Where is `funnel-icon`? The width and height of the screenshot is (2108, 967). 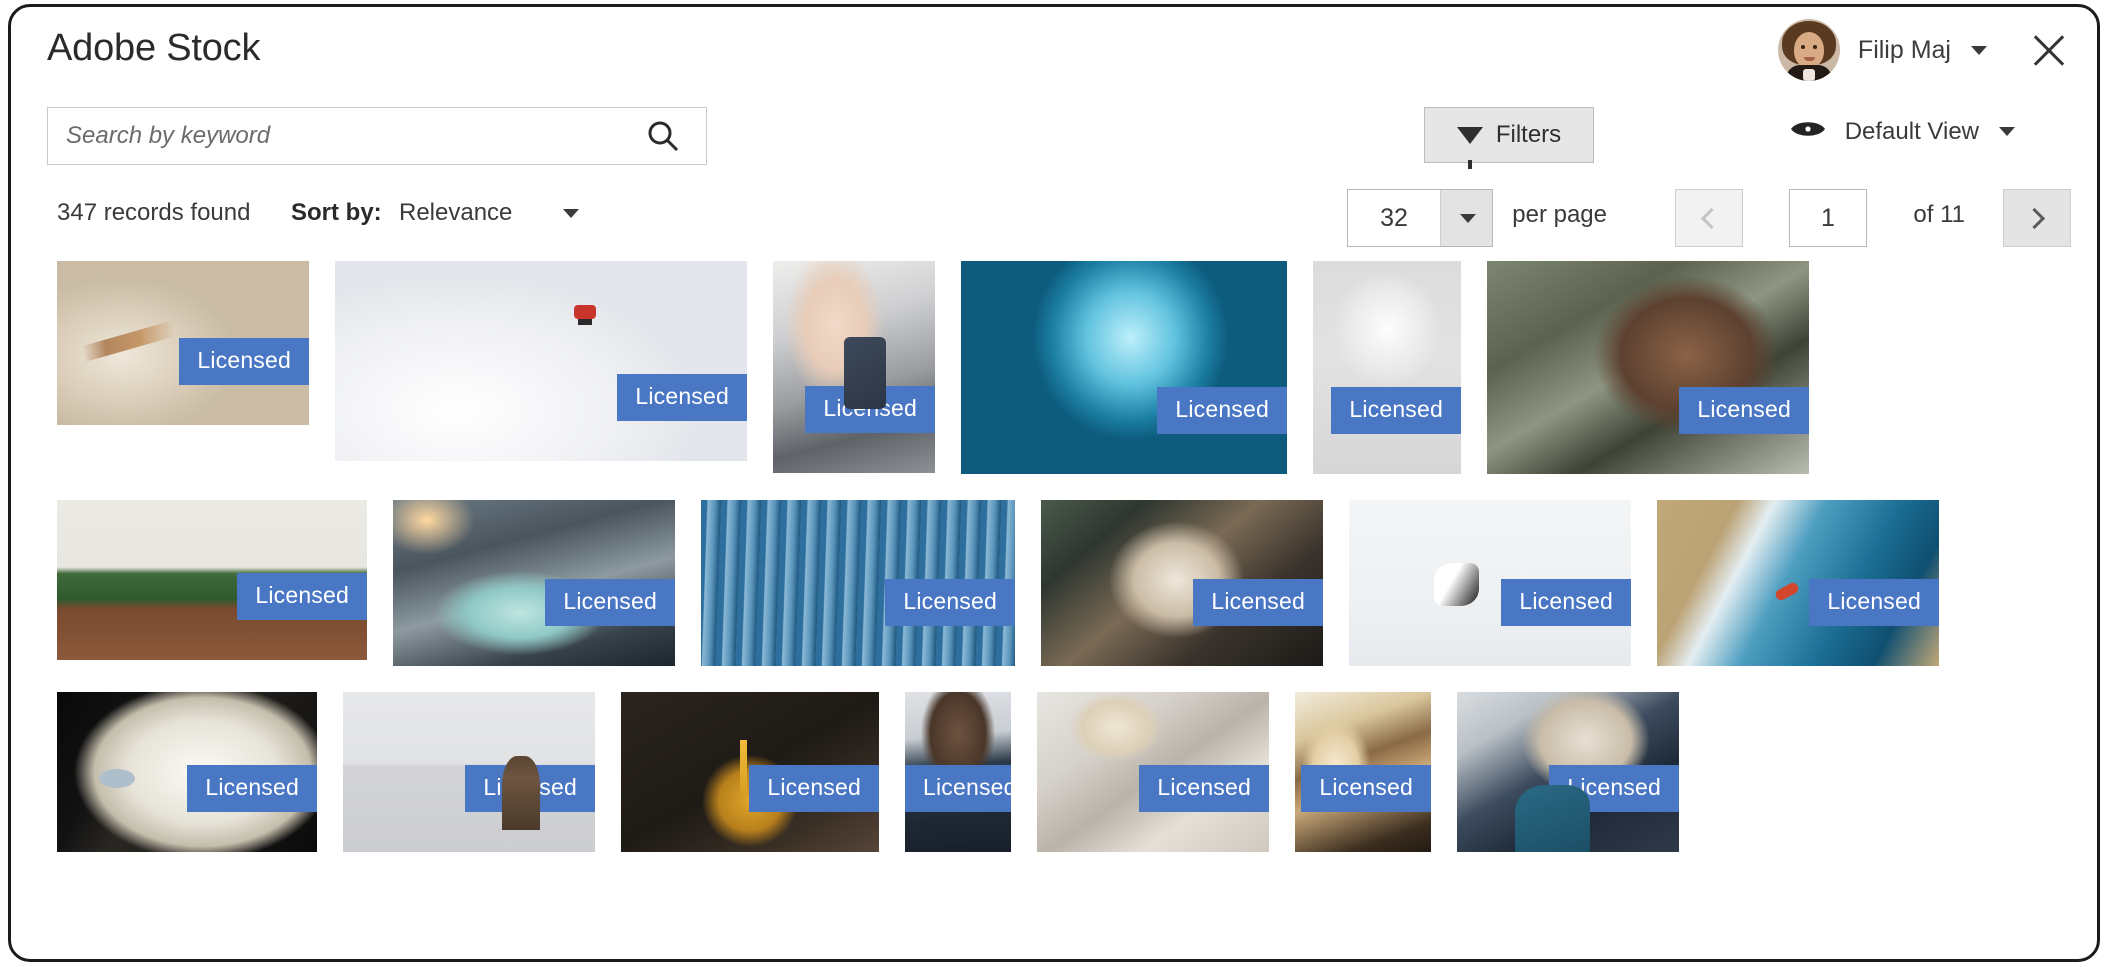
funnel-icon is located at coordinates (1469, 147).